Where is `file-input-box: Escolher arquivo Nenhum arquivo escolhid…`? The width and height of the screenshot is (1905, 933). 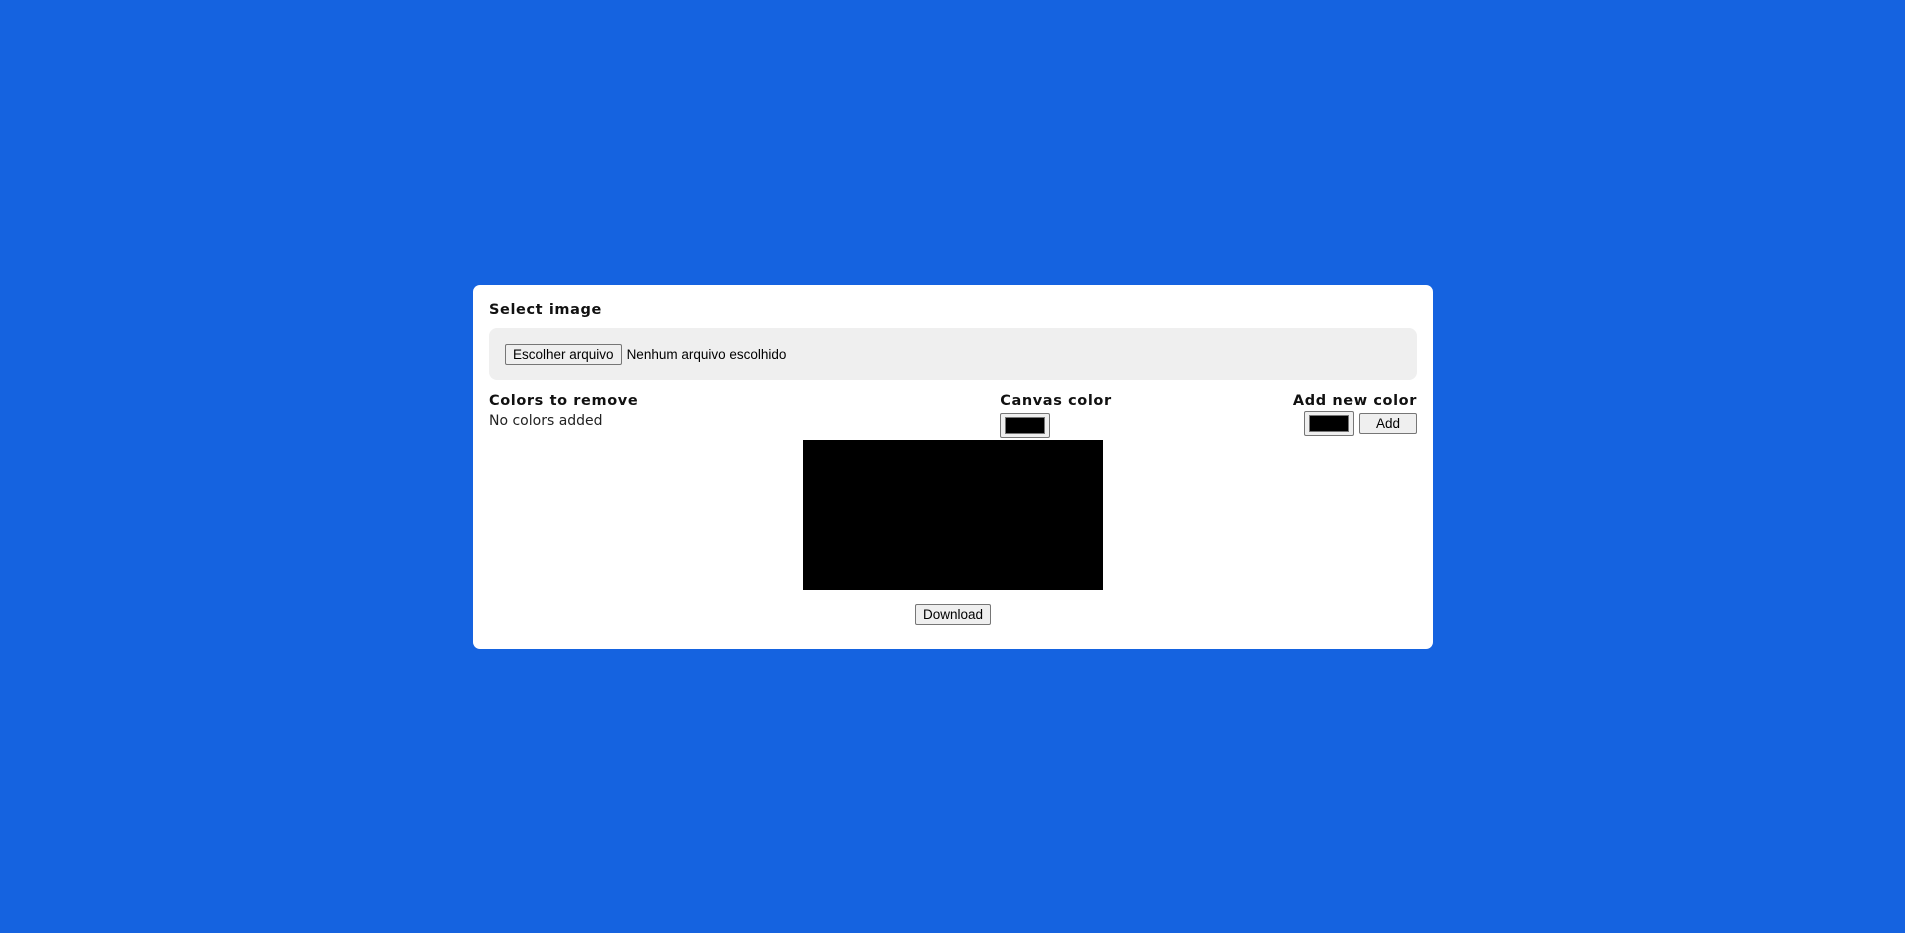 file-input-box: Escolher arquivo Nenhum arquivo escolhid… is located at coordinates (953, 354).